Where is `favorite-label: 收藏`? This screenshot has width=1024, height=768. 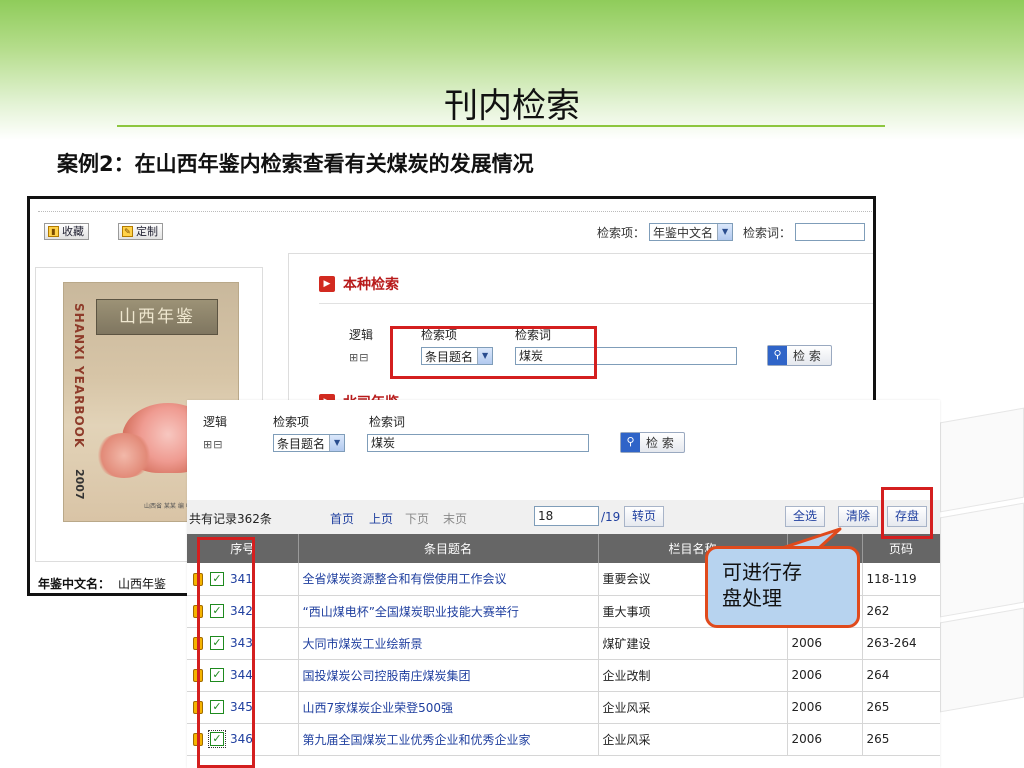
favorite-label: 收藏 is located at coordinates (73, 231).